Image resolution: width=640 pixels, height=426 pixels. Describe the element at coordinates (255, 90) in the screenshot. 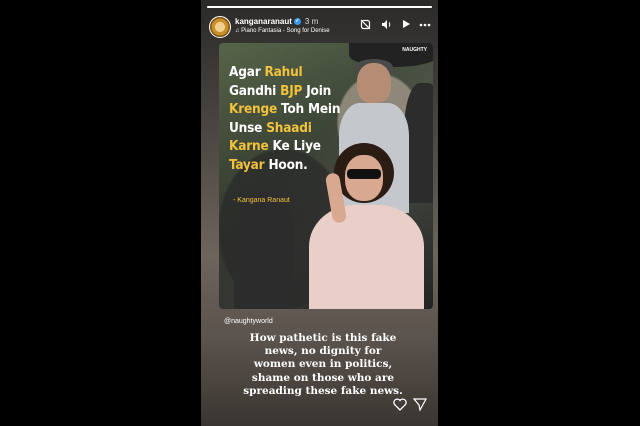

I see `quote-word: Gandhi` at that location.